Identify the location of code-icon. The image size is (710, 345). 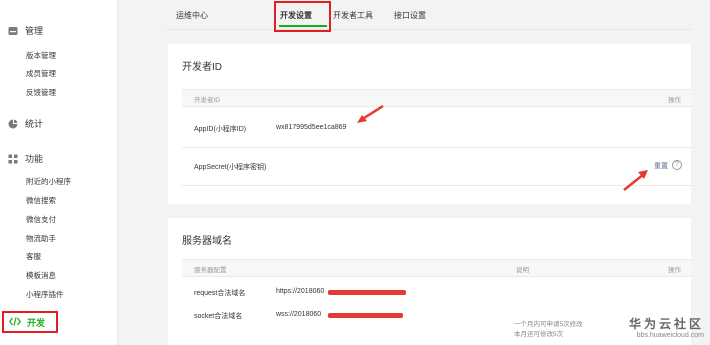
(15, 322).